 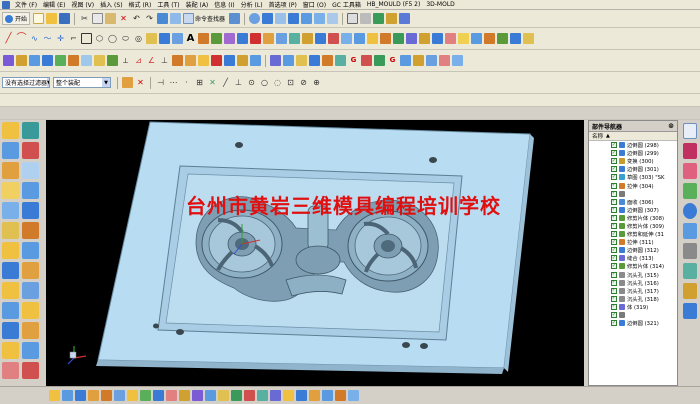 What do you see at coordinates (21, 38) in the screenshot?
I see `arc-icon: ⌒` at bounding box center [21, 38].